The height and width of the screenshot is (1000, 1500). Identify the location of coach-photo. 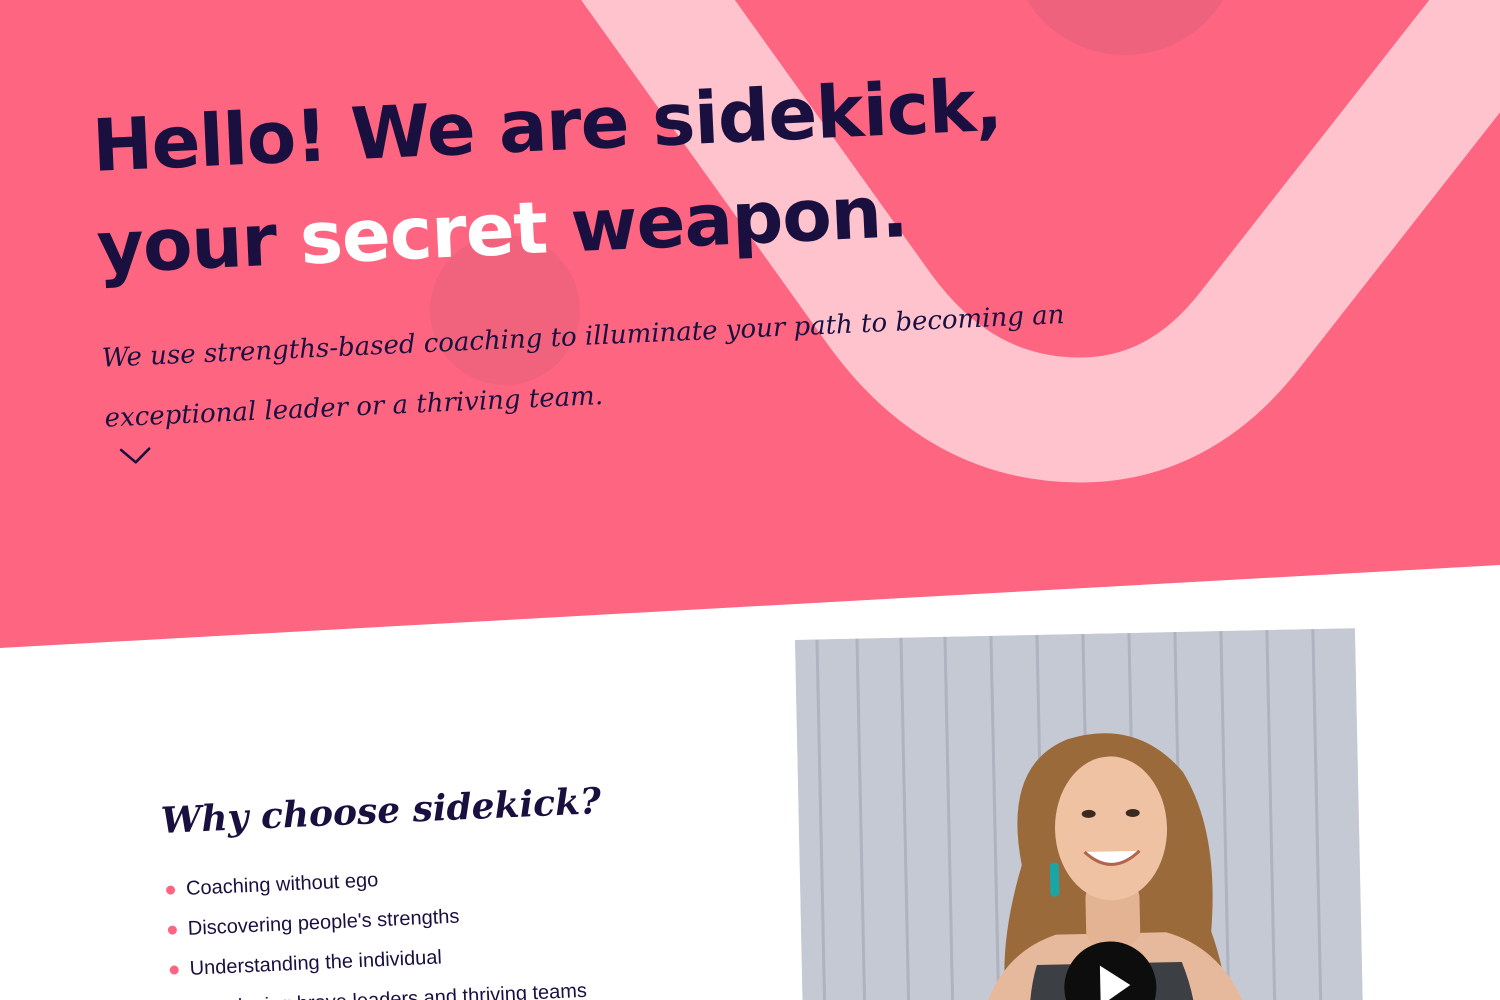
(1079, 814).